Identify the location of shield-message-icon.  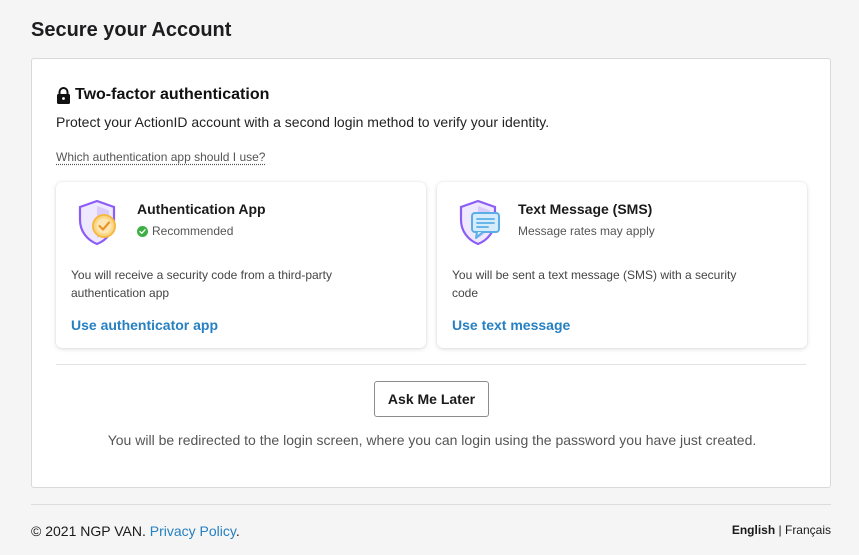
(480, 223).